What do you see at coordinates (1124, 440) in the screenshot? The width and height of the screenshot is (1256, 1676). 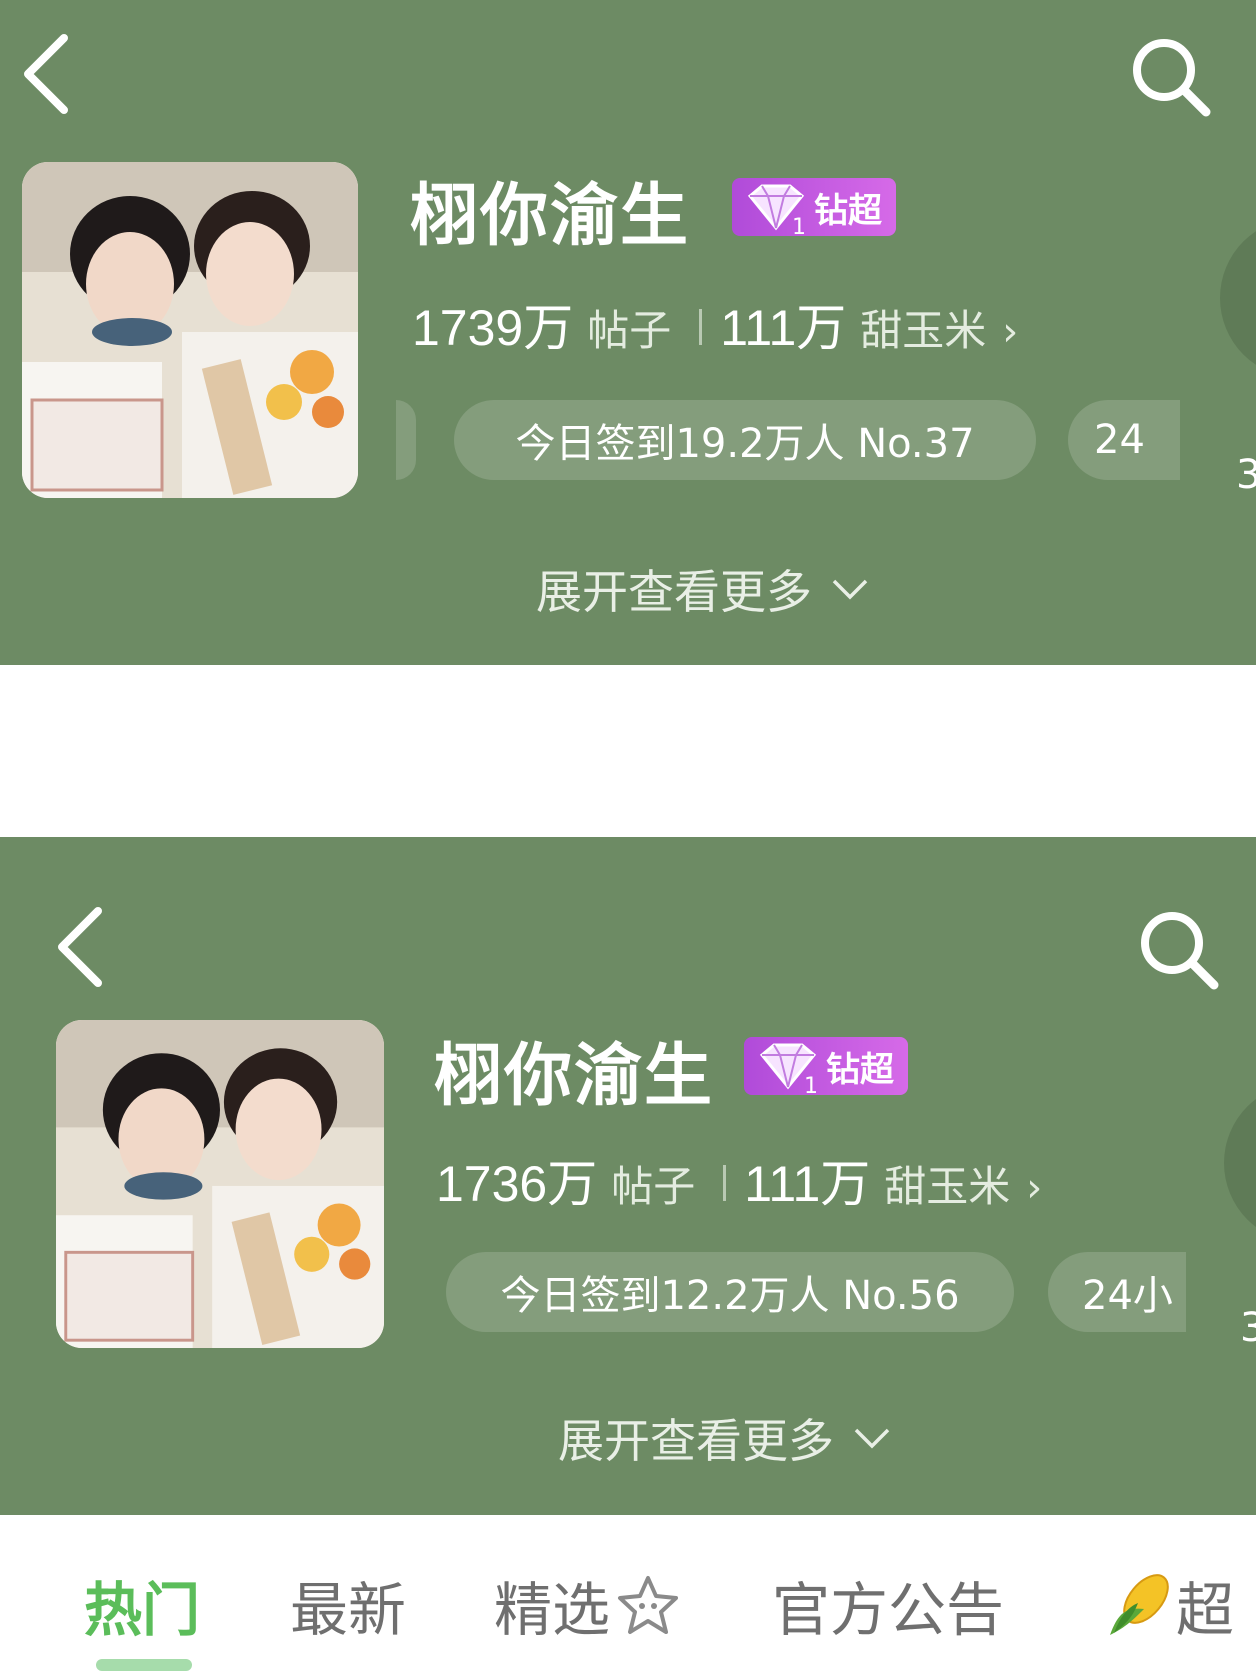 I see `hours-pill: 24` at bounding box center [1124, 440].